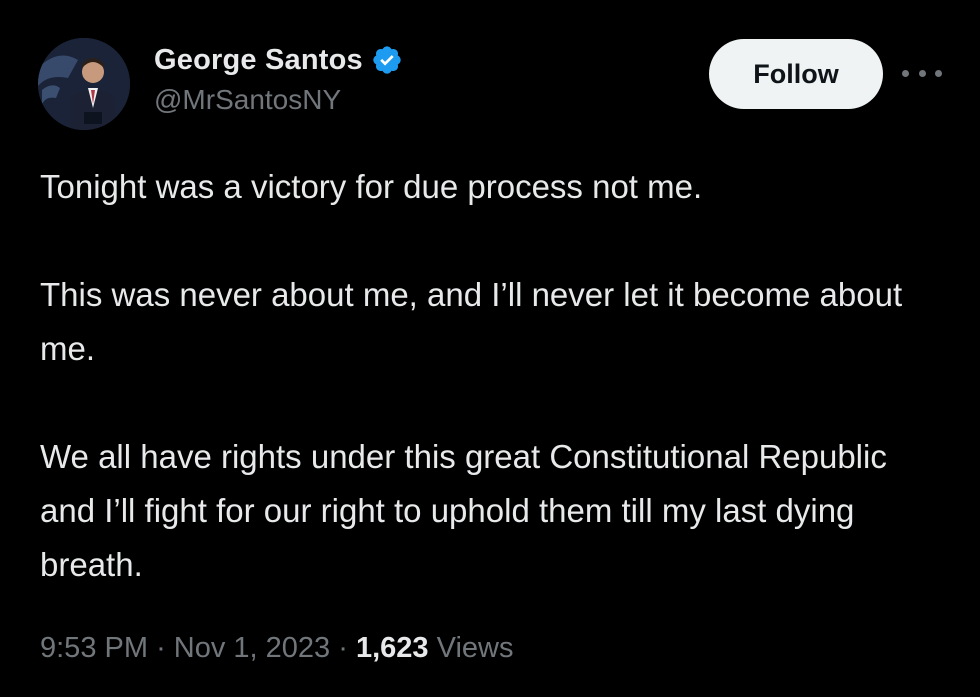 This screenshot has width=980, height=697. Describe the element at coordinates (796, 74) in the screenshot. I see `follow-button: Follow` at that location.